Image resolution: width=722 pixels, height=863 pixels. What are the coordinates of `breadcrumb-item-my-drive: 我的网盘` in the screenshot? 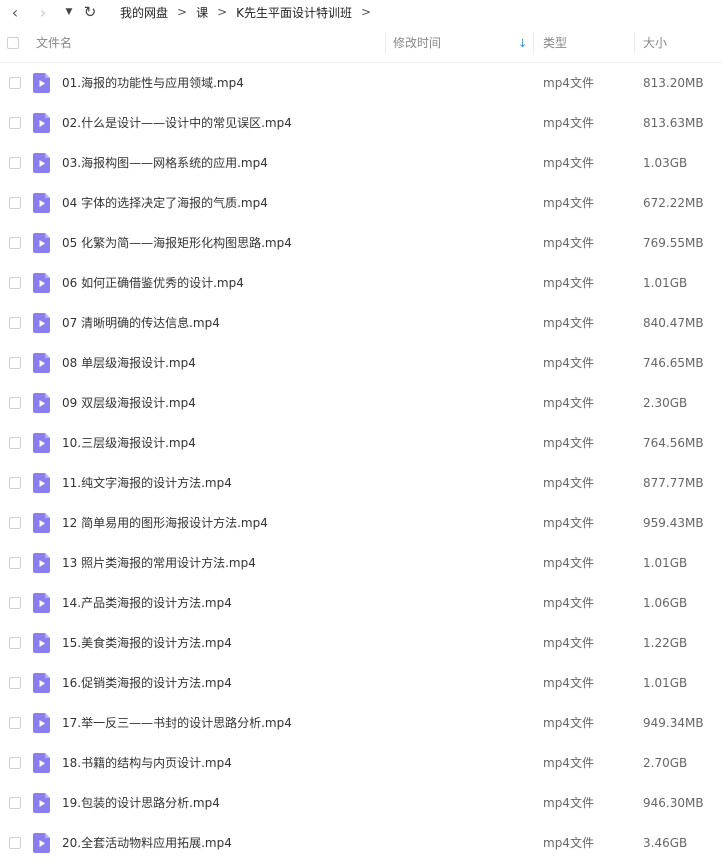 It's located at (144, 12).